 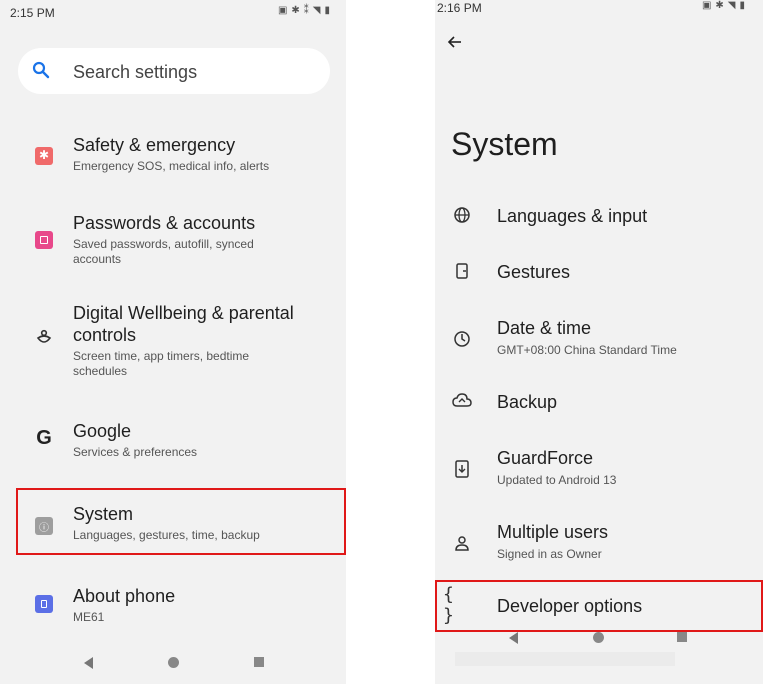 I want to click on system-item-guardforce: GuardForce Updated to Android 13, so click(x=599, y=468).